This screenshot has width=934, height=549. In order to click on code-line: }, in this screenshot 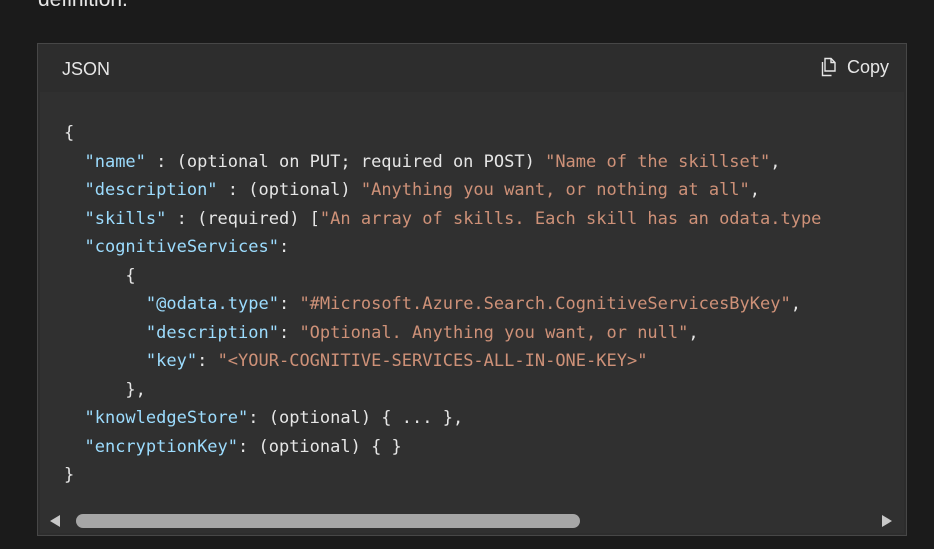, I will do `click(105, 389)`.